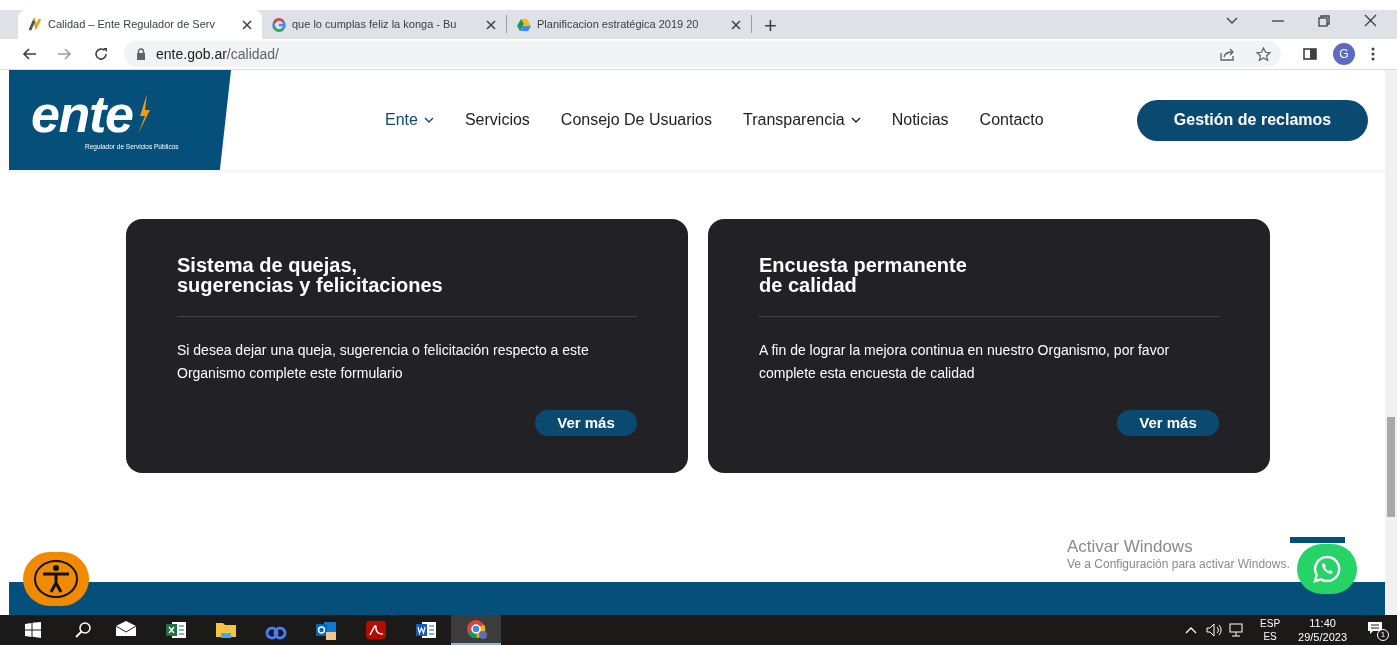 The image size is (1397, 645). Describe the element at coordinates (141, 54) in the screenshot. I see `lock-icon` at that location.